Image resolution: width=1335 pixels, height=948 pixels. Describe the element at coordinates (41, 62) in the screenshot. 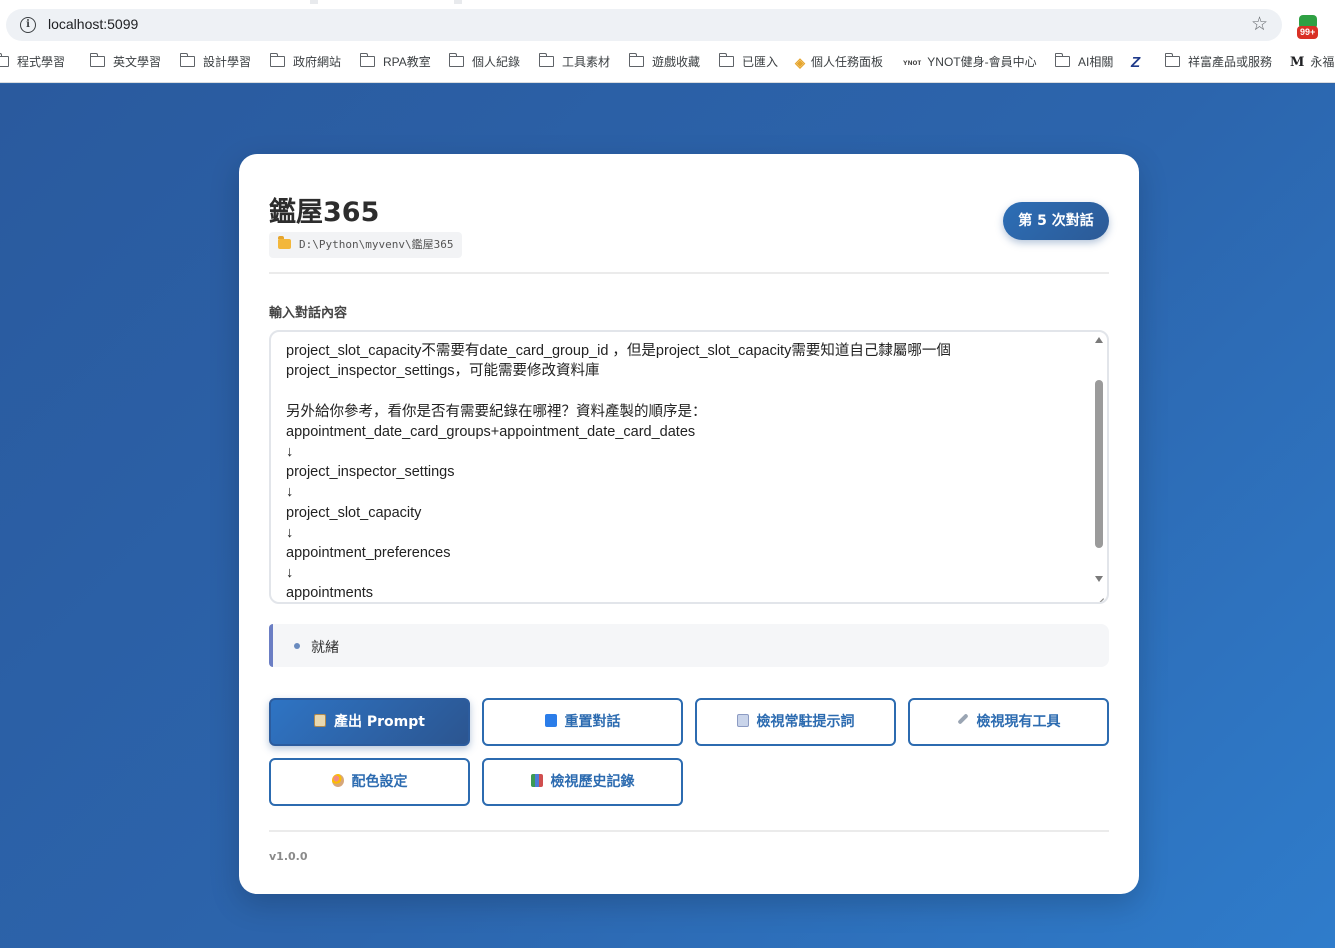

I see `bookmark-label: 程式學習` at that location.